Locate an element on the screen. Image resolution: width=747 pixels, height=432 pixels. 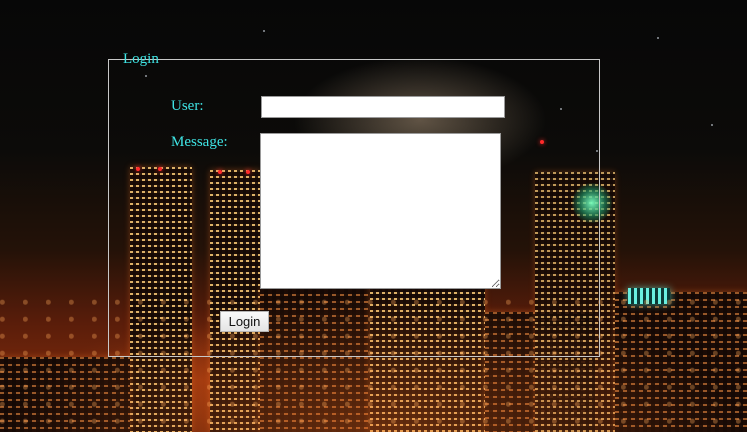
user-input is located at coordinates (383, 107).